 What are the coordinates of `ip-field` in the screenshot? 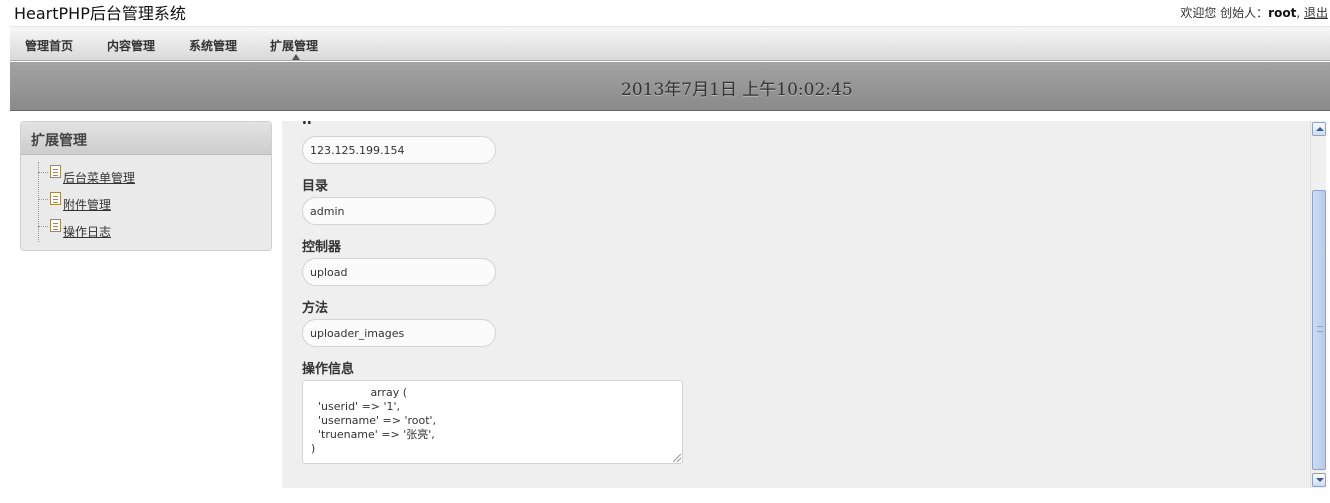 It's located at (399, 150).